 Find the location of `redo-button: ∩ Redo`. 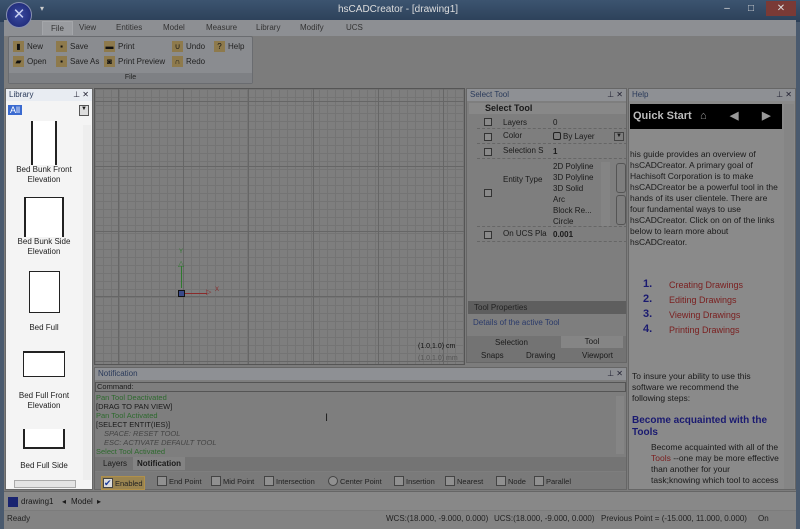

redo-button: ∩ Redo is located at coordinates (188, 61).